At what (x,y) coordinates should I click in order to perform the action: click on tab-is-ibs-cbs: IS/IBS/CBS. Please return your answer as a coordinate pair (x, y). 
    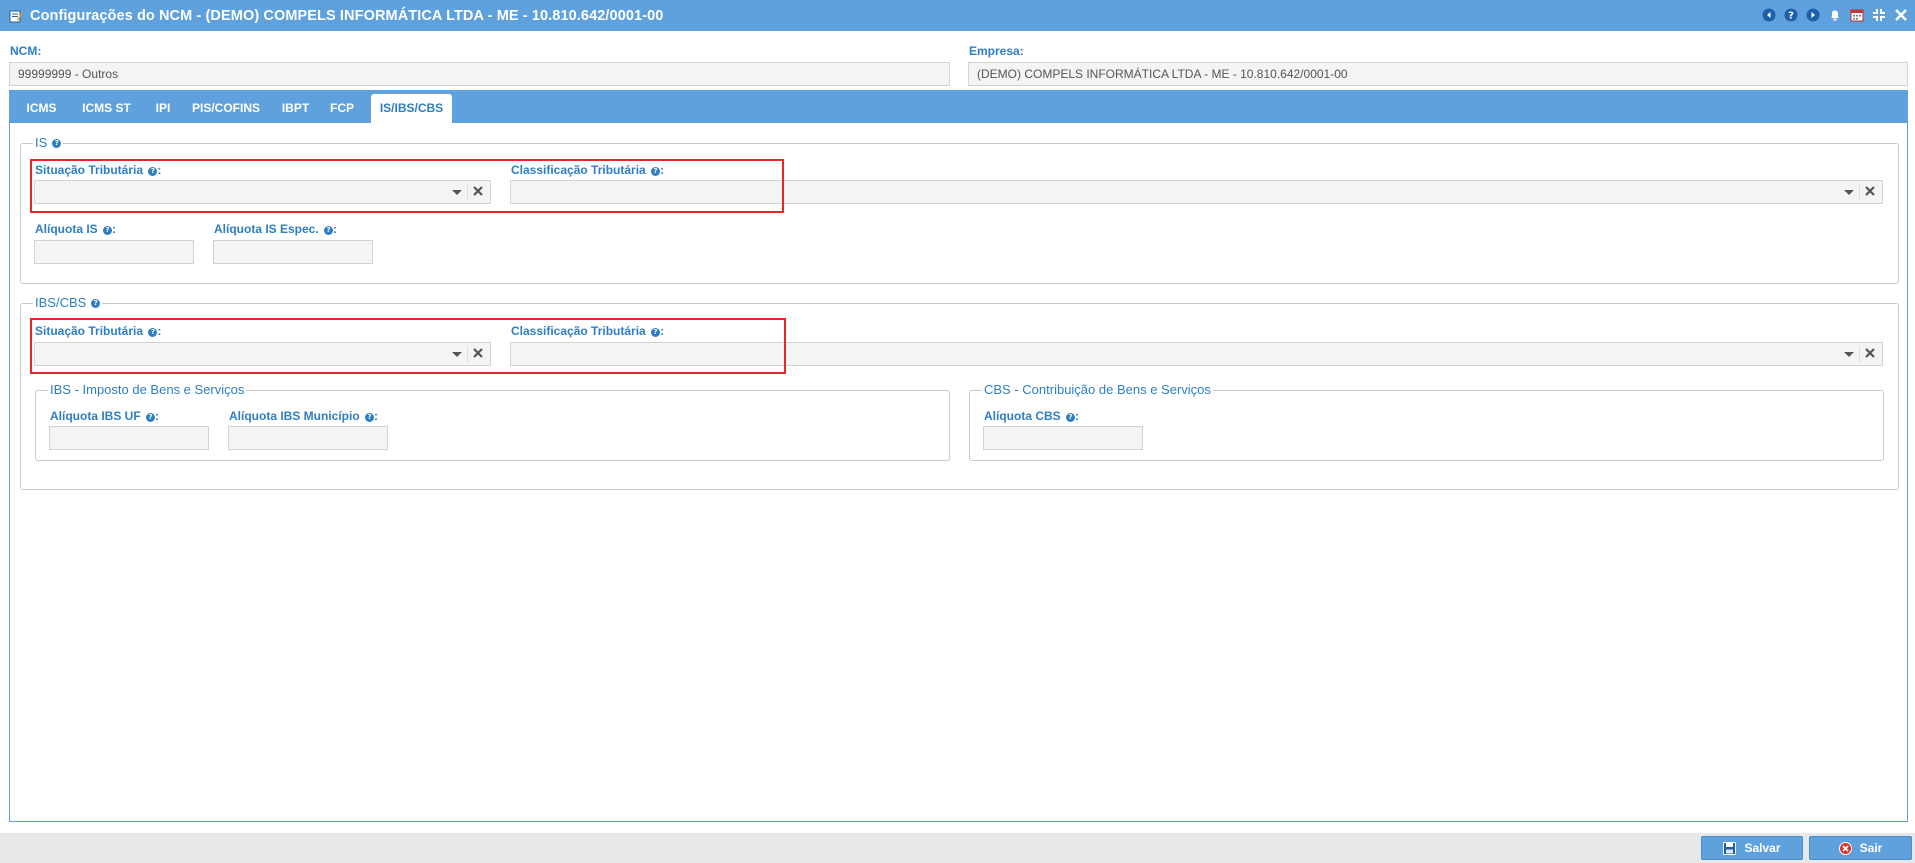
    Looking at the image, I should click on (411, 108).